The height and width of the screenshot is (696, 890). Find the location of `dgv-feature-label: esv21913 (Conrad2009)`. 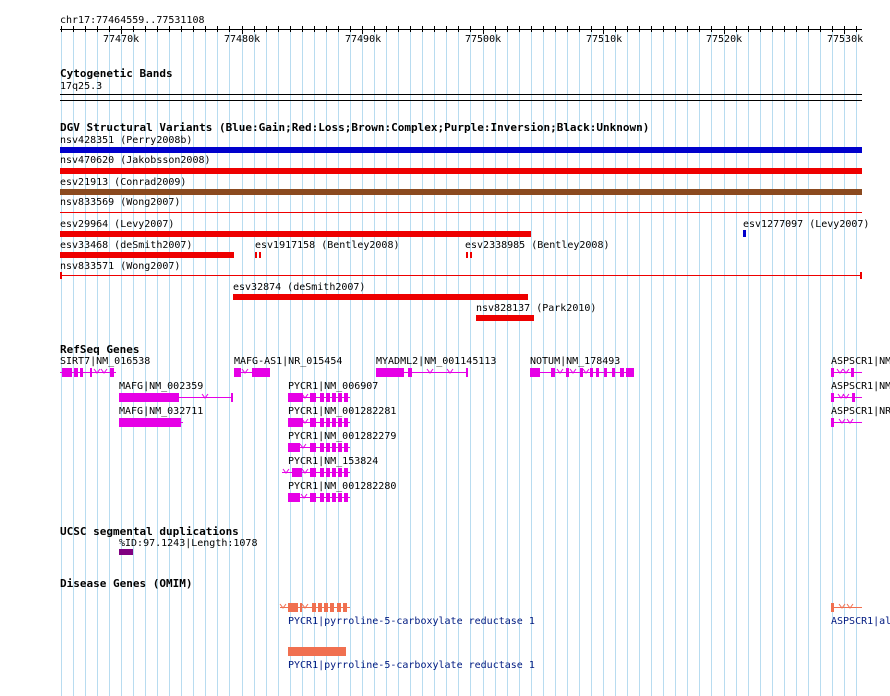

dgv-feature-label: esv21913 (Conrad2009) is located at coordinates (123, 183).